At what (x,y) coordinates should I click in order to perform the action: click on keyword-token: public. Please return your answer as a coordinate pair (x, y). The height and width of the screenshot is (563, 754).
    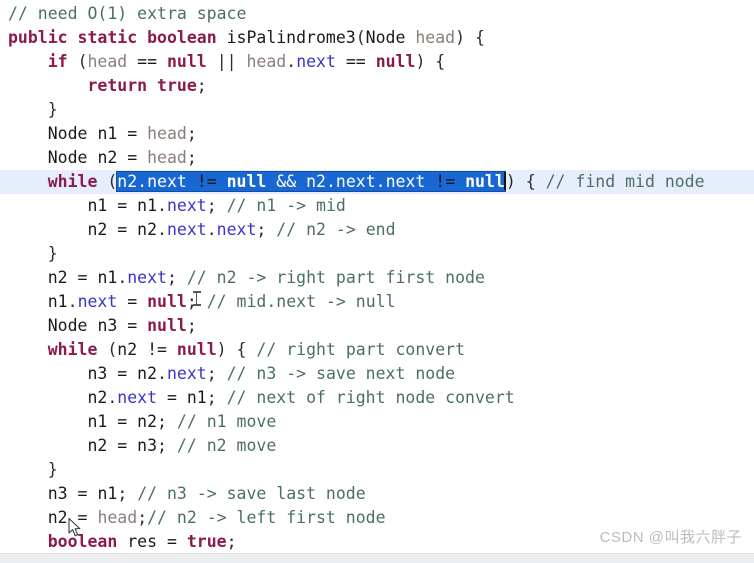
    Looking at the image, I should click on (38, 37).